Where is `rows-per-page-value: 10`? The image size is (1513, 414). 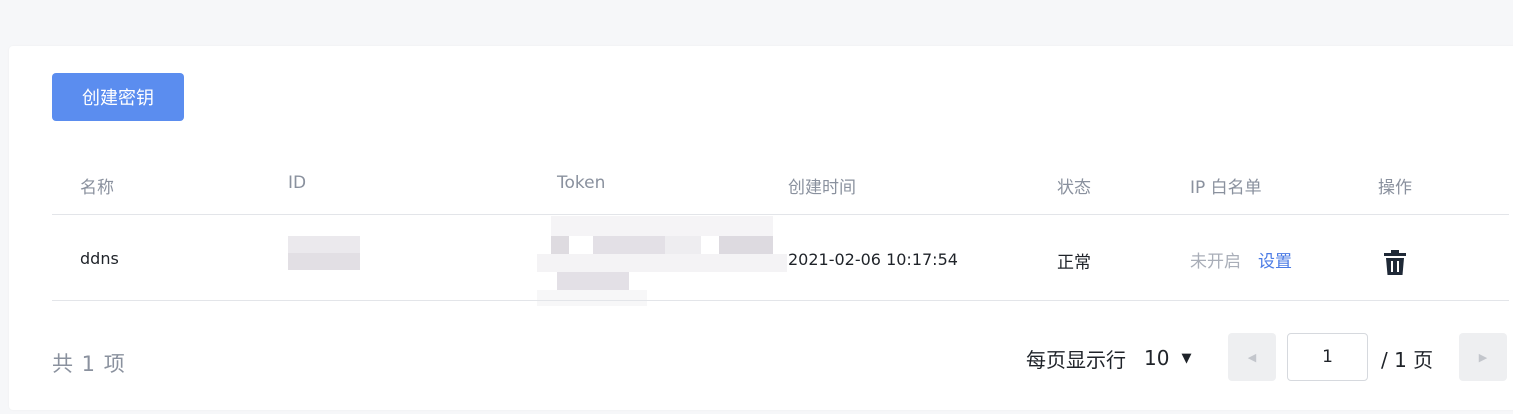 rows-per-page-value: 10 is located at coordinates (1157, 358).